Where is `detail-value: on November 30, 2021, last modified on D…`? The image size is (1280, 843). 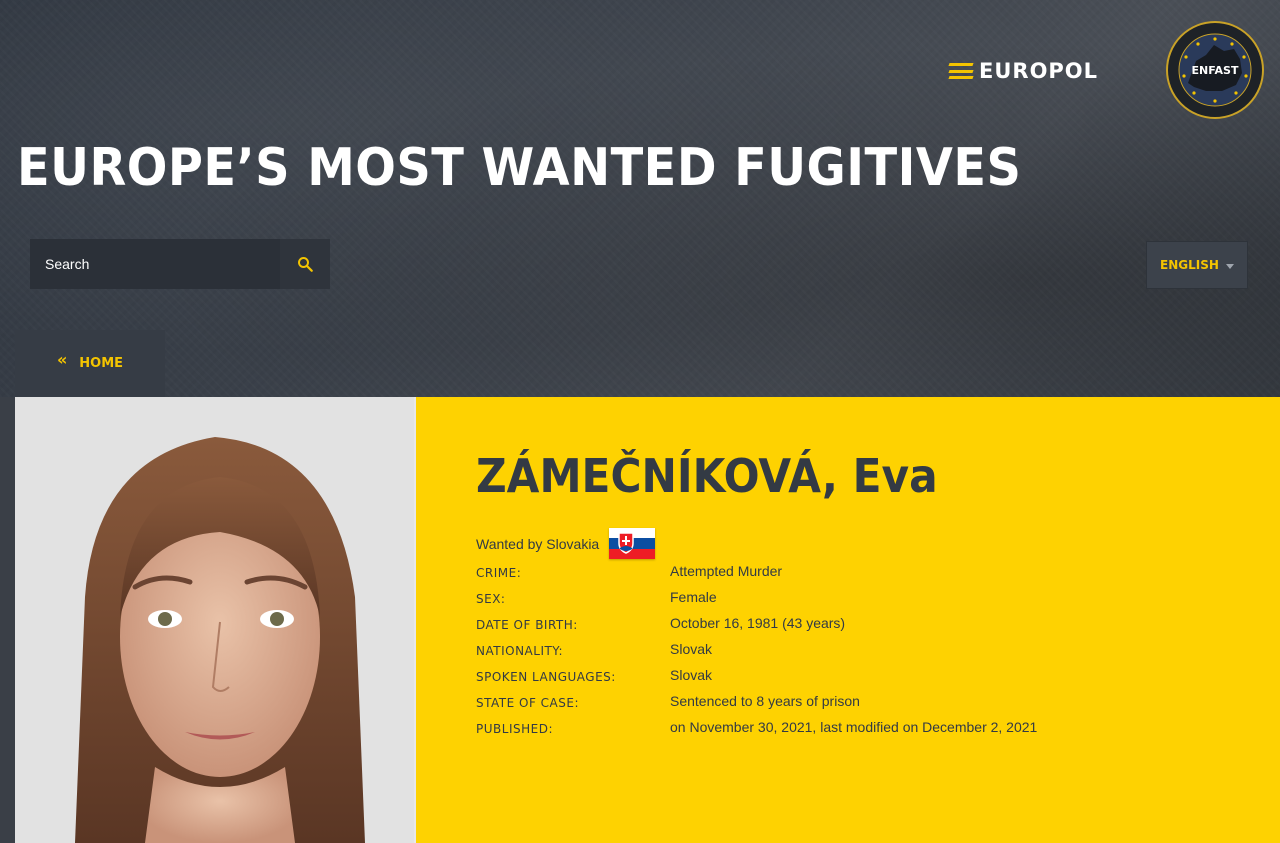 detail-value: on November 30, 2021, last modified on D… is located at coordinates (854, 727).